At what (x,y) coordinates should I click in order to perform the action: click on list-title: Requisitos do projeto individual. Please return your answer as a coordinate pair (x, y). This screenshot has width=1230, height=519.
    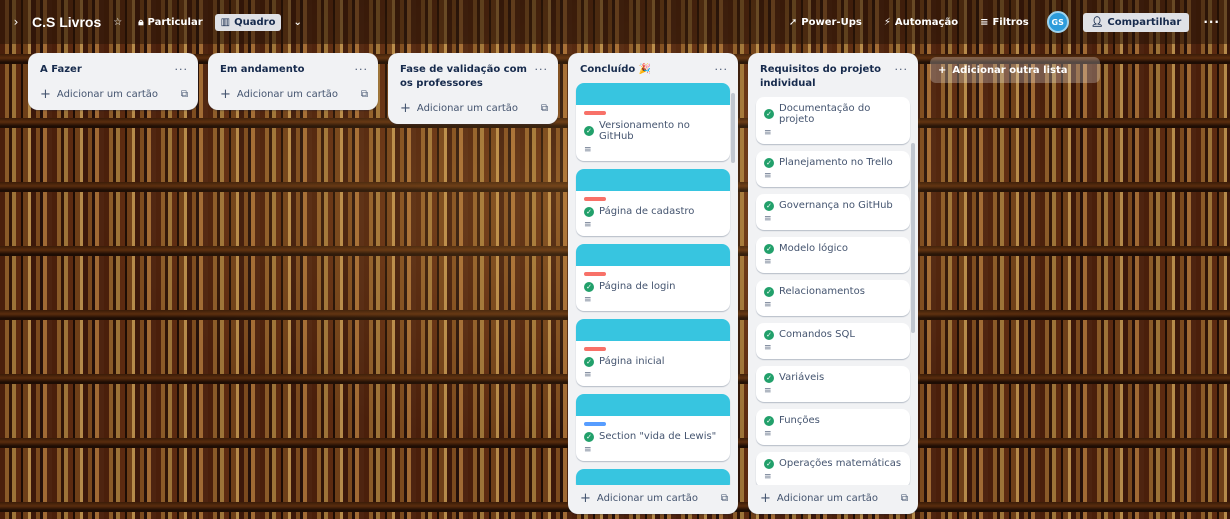
    Looking at the image, I should click on (825, 77).